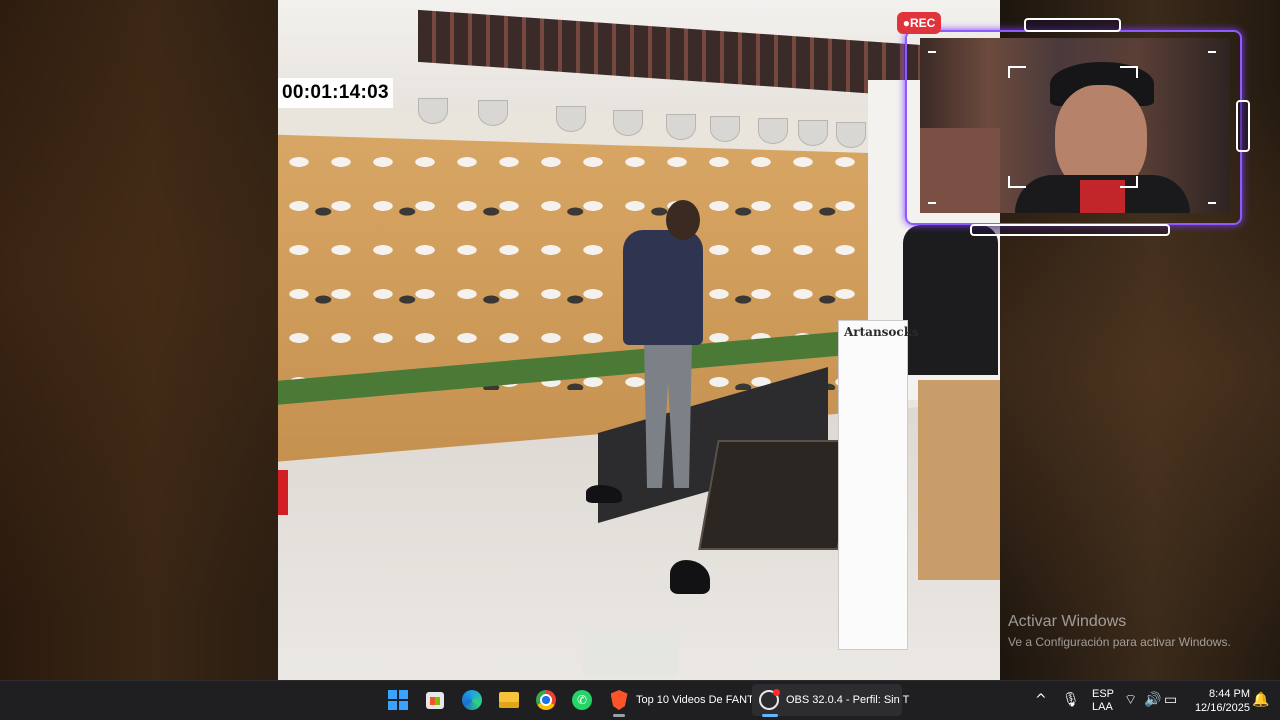 This screenshot has width=1280, height=720. What do you see at coordinates (881, 332) in the screenshot?
I see `sock-brand-logo: Artansocks` at bounding box center [881, 332].